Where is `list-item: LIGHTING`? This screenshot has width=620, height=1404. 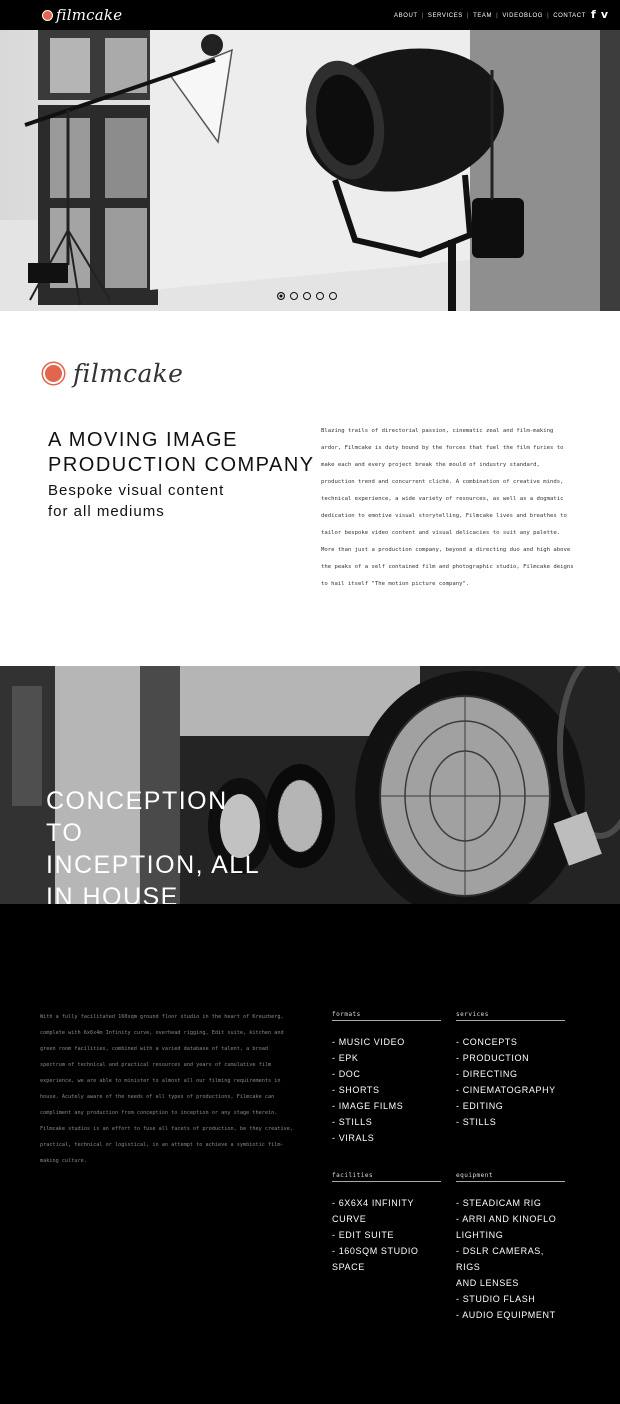
list-item: LIGHTING is located at coordinates (480, 1235).